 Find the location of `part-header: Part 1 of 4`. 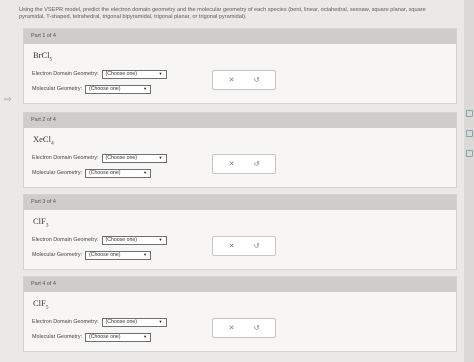

part-header: Part 1 of 4 is located at coordinates (240, 36).